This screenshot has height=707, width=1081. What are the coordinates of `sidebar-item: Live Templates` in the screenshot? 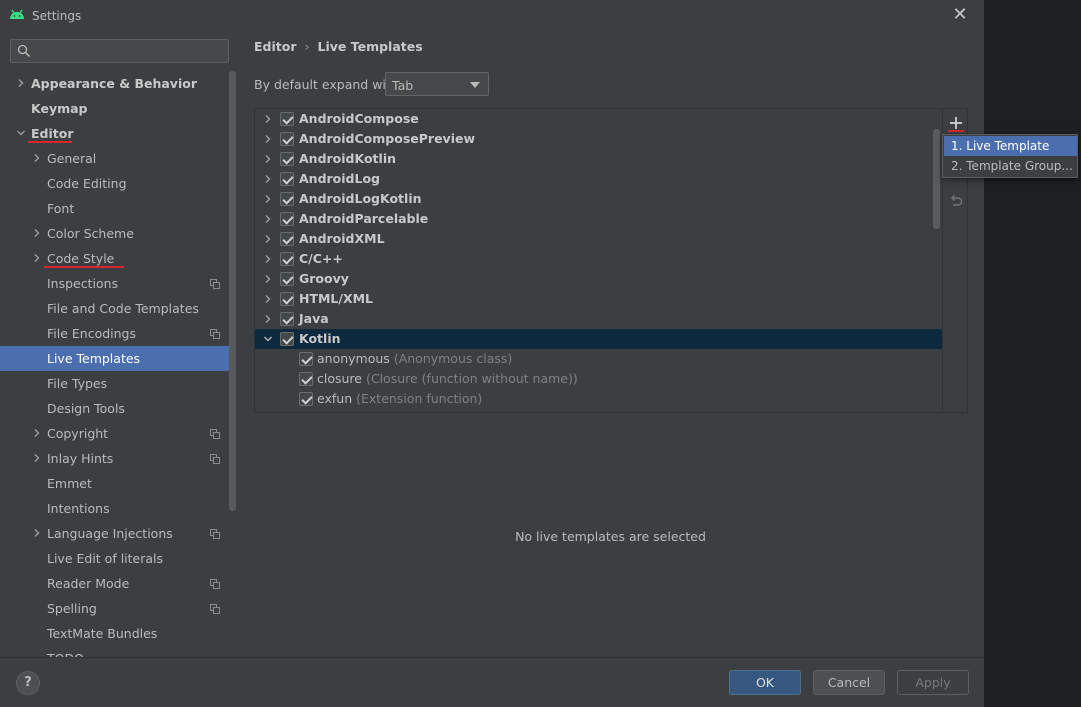 It's located at (114, 358).